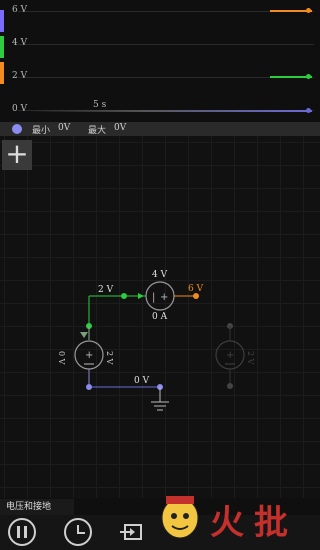 This screenshot has height=550, width=320. I want to click on svg-text: 火, so click(227, 523).